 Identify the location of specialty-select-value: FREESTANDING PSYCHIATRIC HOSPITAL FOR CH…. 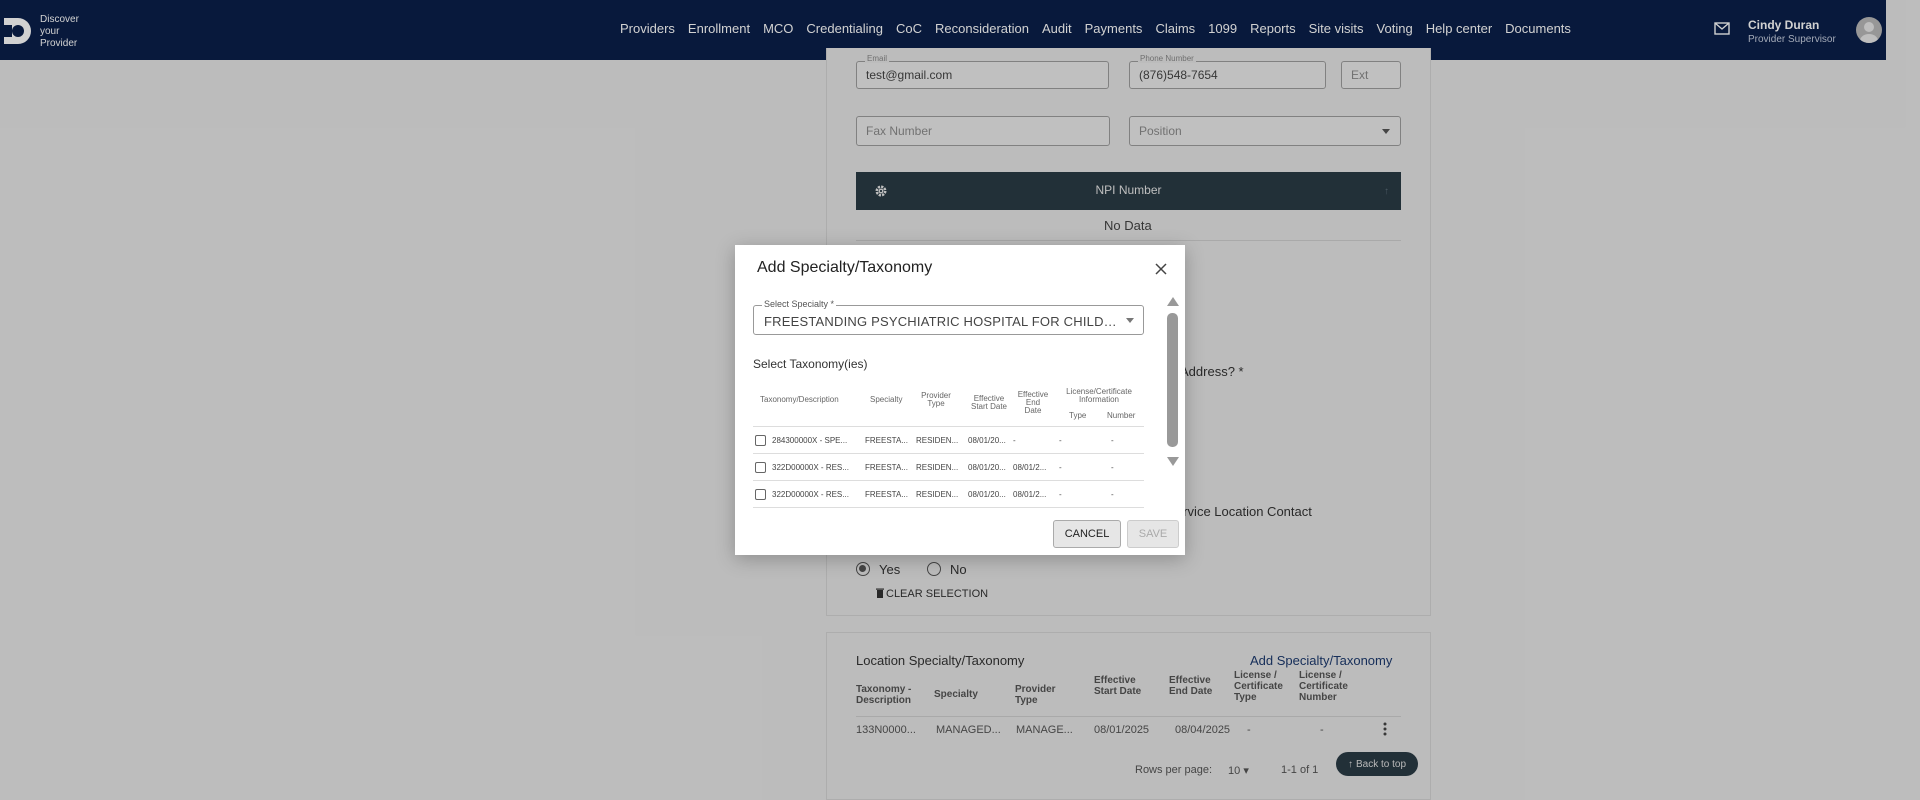
(941, 321).